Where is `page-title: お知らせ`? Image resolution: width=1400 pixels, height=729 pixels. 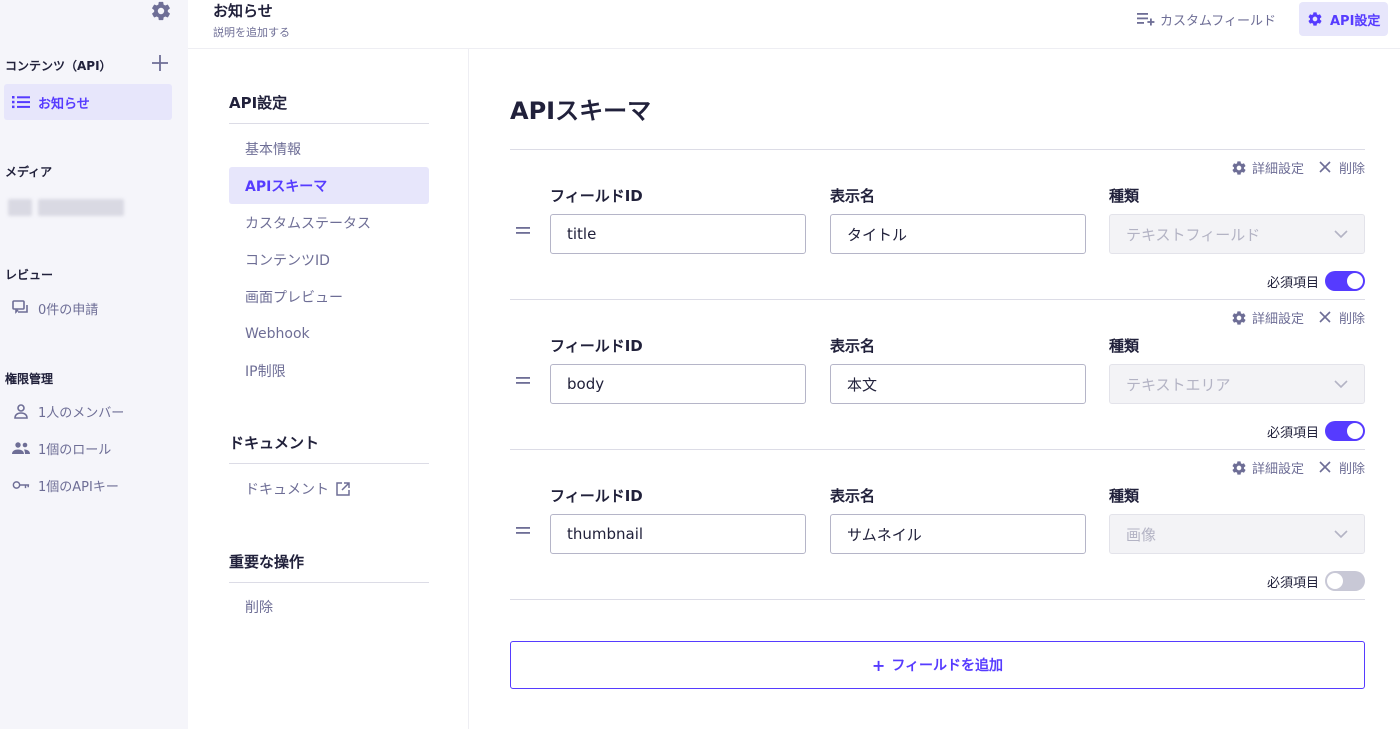 page-title: お知らせ is located at coordinates (243, 11).